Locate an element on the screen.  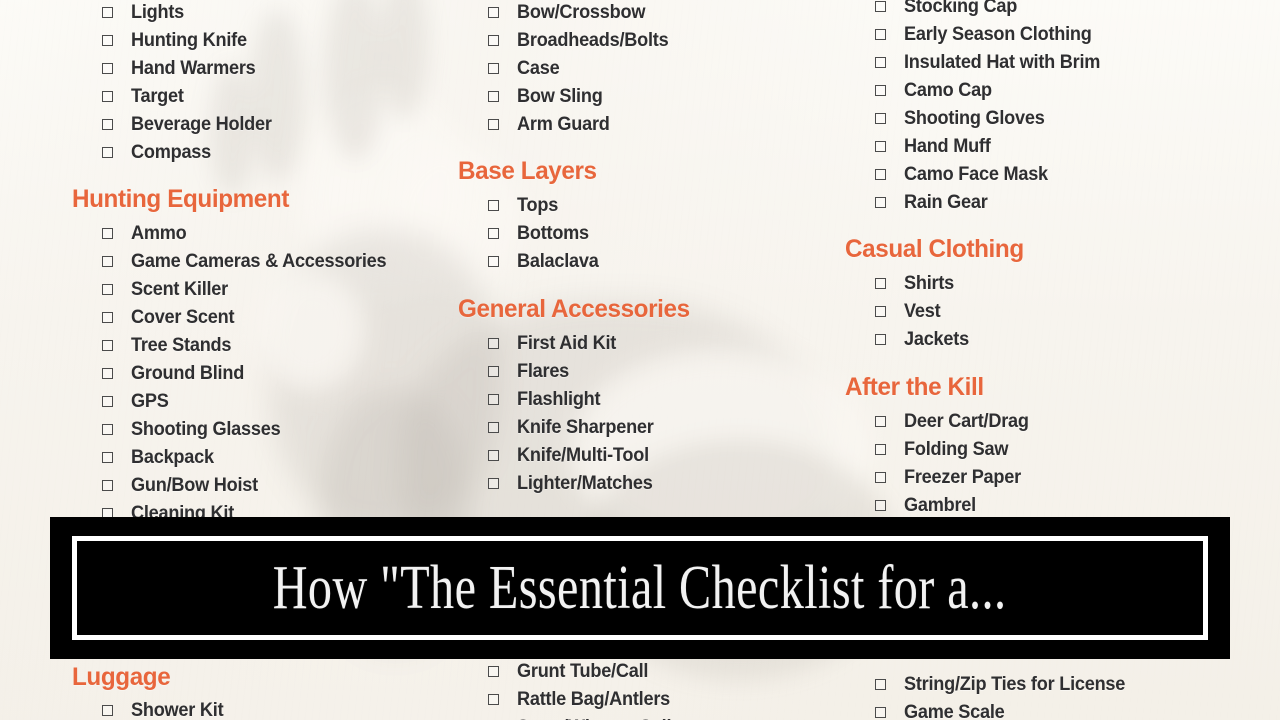
list-item: Cover Scent is located at coordinates (262, 318).